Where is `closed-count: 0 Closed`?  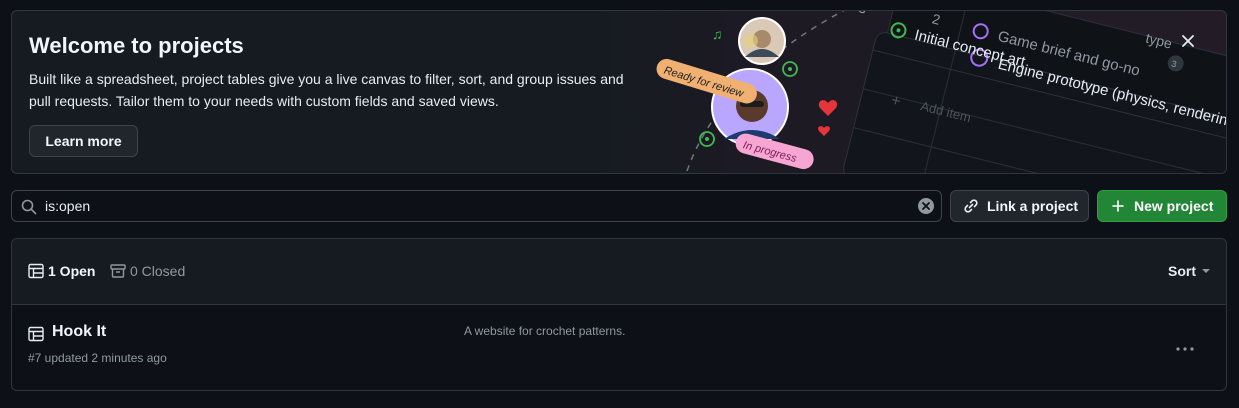 closed-count: 0 Closed is located at coordinates (158, 271).